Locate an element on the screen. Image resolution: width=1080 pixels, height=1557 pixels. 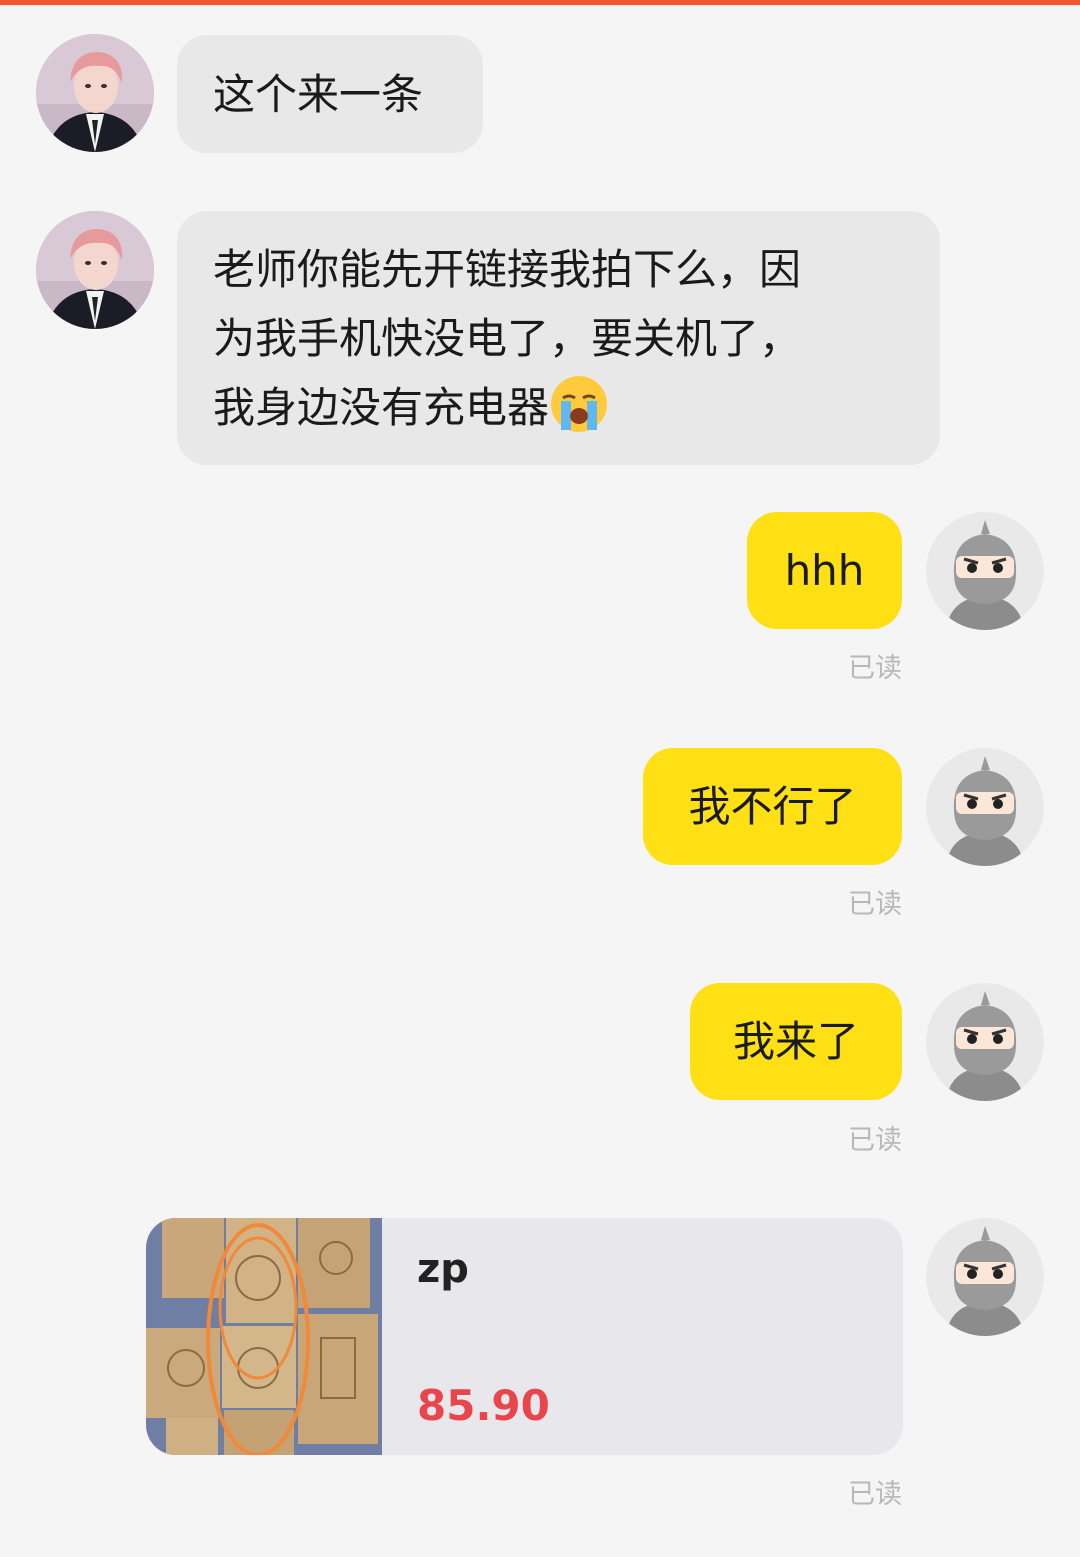
message-line: 我身边没有充电器 is located at coordinates (381, 407).